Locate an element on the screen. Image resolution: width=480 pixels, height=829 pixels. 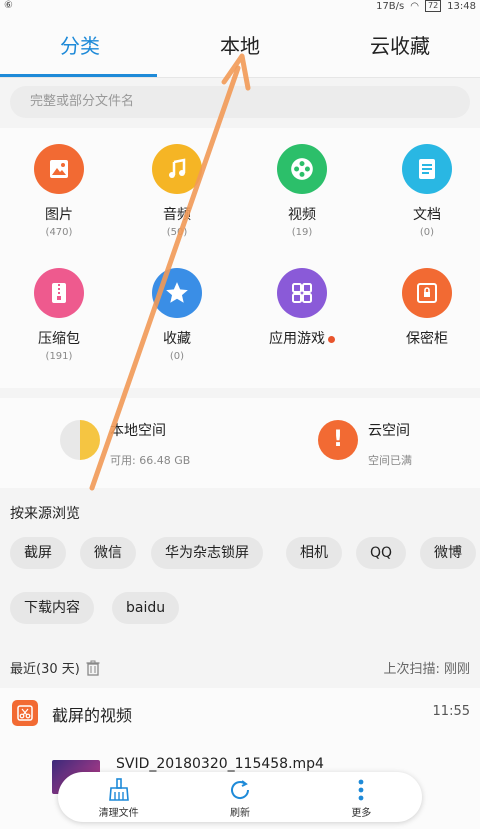
network-speed: 17B/s is located at coordinates (390, 6).